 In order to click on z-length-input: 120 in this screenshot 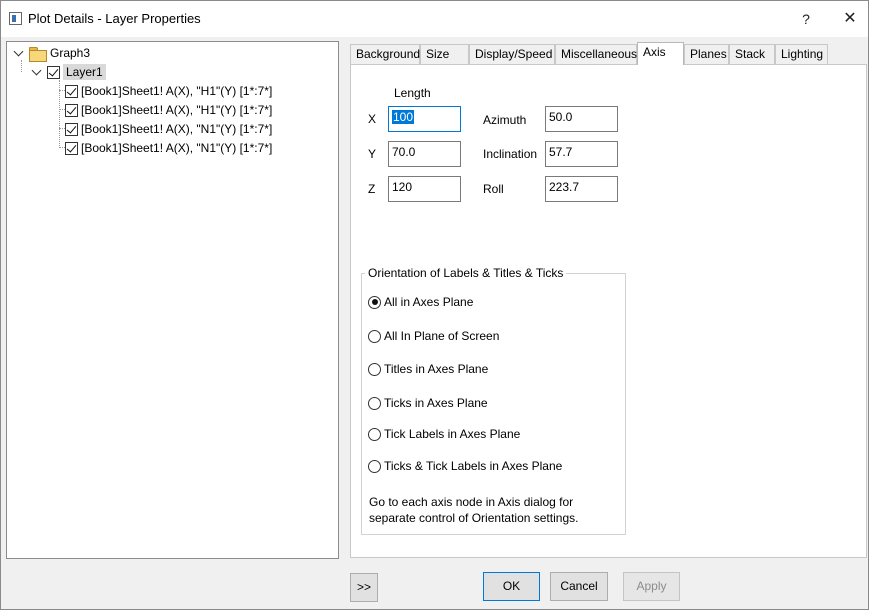, I will do `click(424, 189)`.